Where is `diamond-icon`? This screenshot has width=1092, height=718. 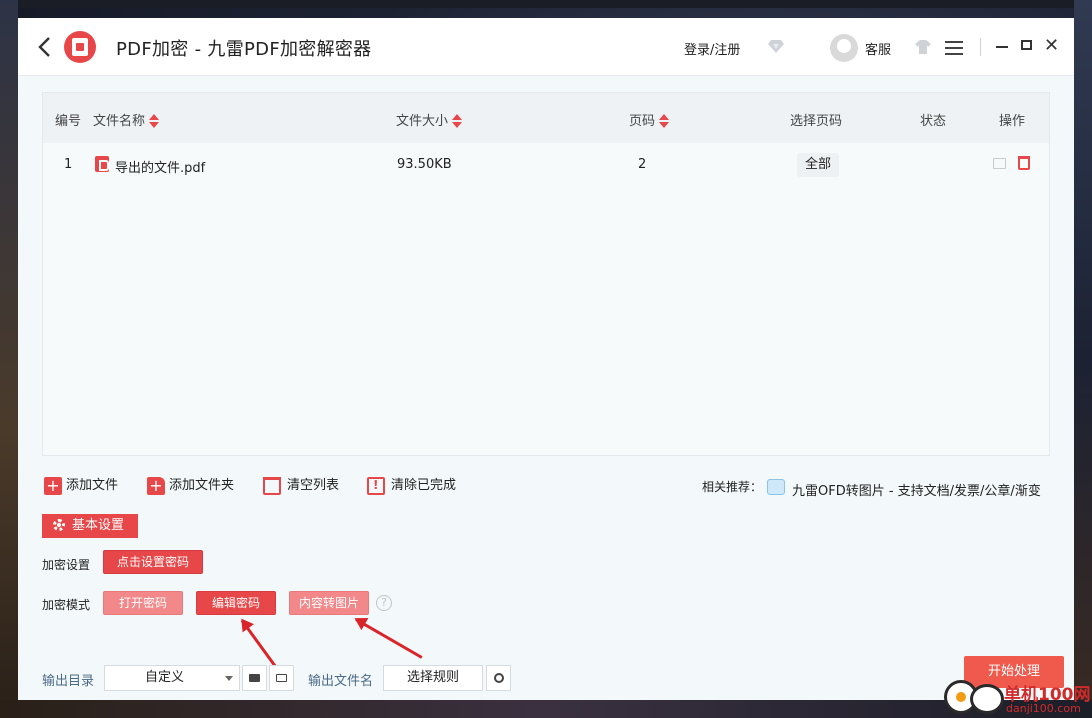 diamond-icon is located at coordinates (776, 46).